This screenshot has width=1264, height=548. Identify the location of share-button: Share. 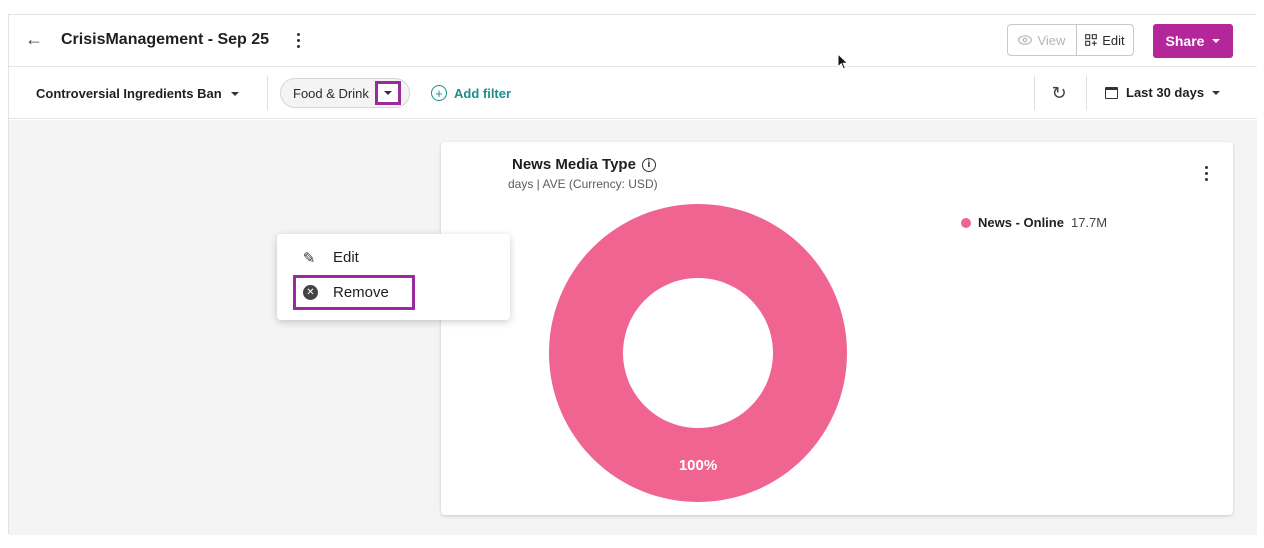
(1193, 41).